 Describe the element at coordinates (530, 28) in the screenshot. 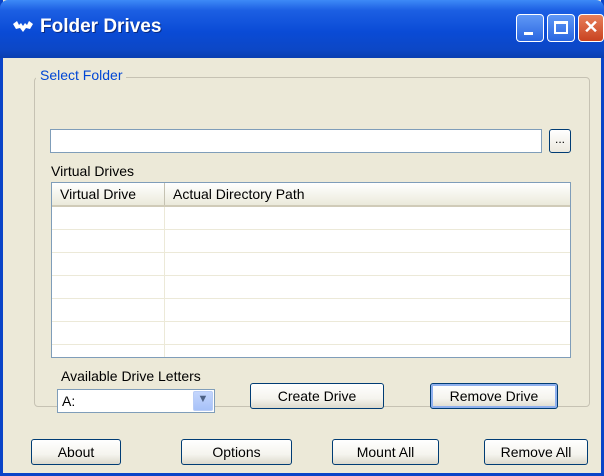

I see `minimize-button` at that location.